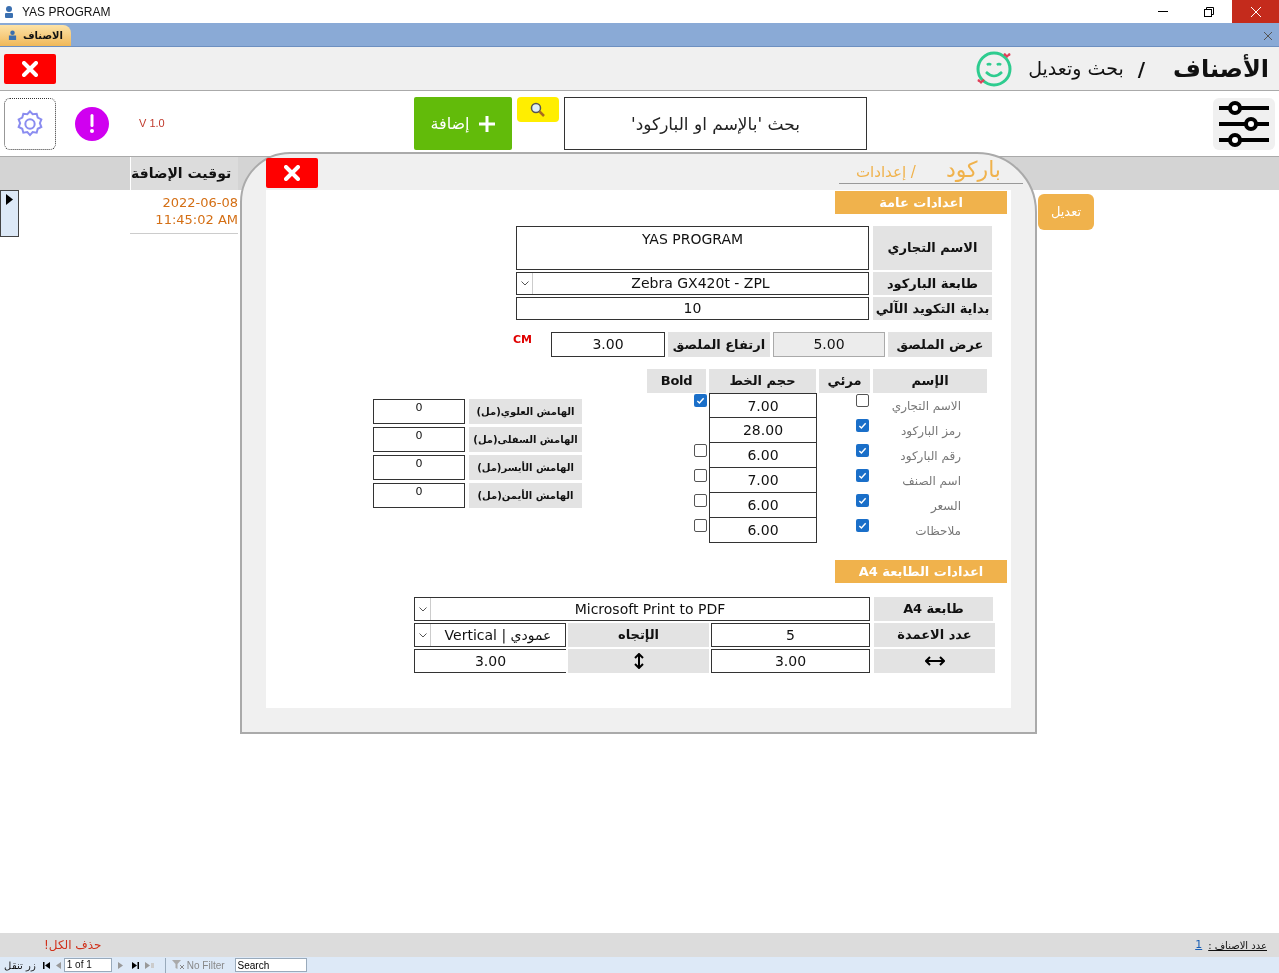 Image resolution: width=1279 pixels, height=973 pixels. Describe the element at coordinates (525, 439) in the screenshot. I see `field-label: الهامش السفلى(مل)` at that location.